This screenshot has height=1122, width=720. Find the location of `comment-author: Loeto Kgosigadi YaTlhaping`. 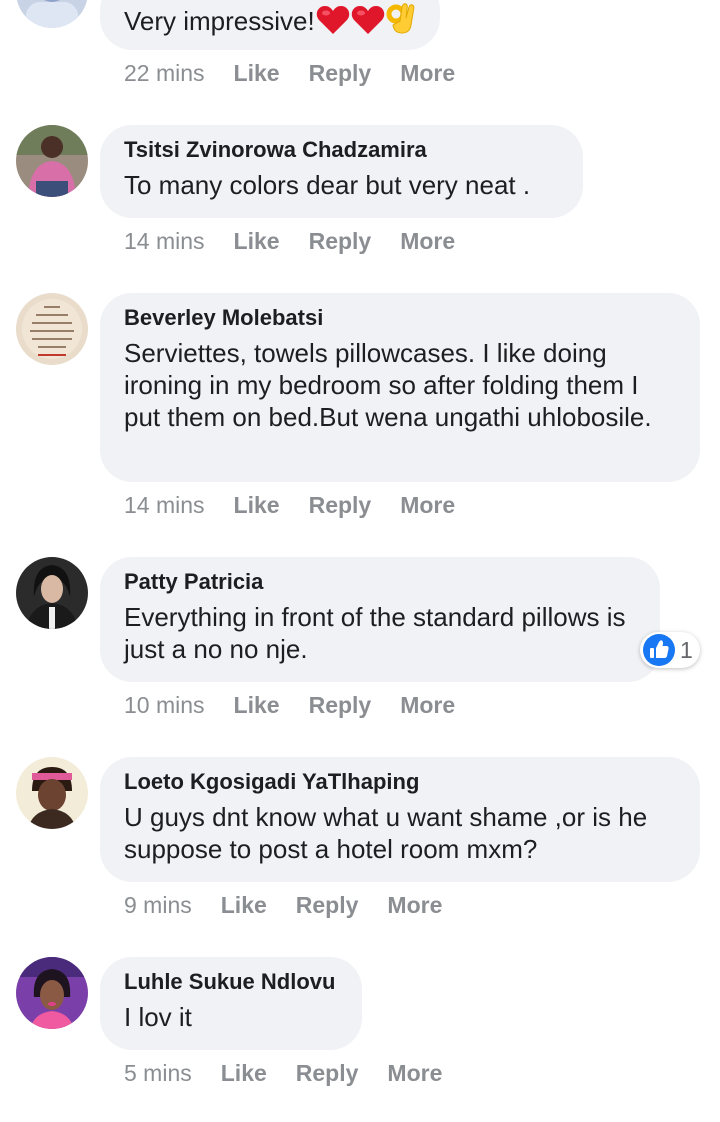

comment-author: Loeto Kgosigadi YaTlhaping is located at coordinates (400, 782).